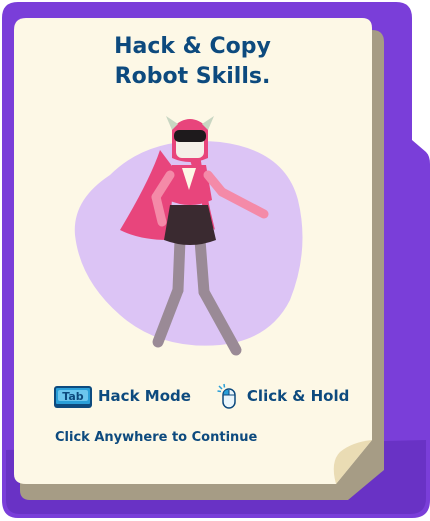 The image size is (430, 521). Describe the element at coordinates (192, 76) in the screenshot. I see `title-line-2: Robot Skills.` at that location.